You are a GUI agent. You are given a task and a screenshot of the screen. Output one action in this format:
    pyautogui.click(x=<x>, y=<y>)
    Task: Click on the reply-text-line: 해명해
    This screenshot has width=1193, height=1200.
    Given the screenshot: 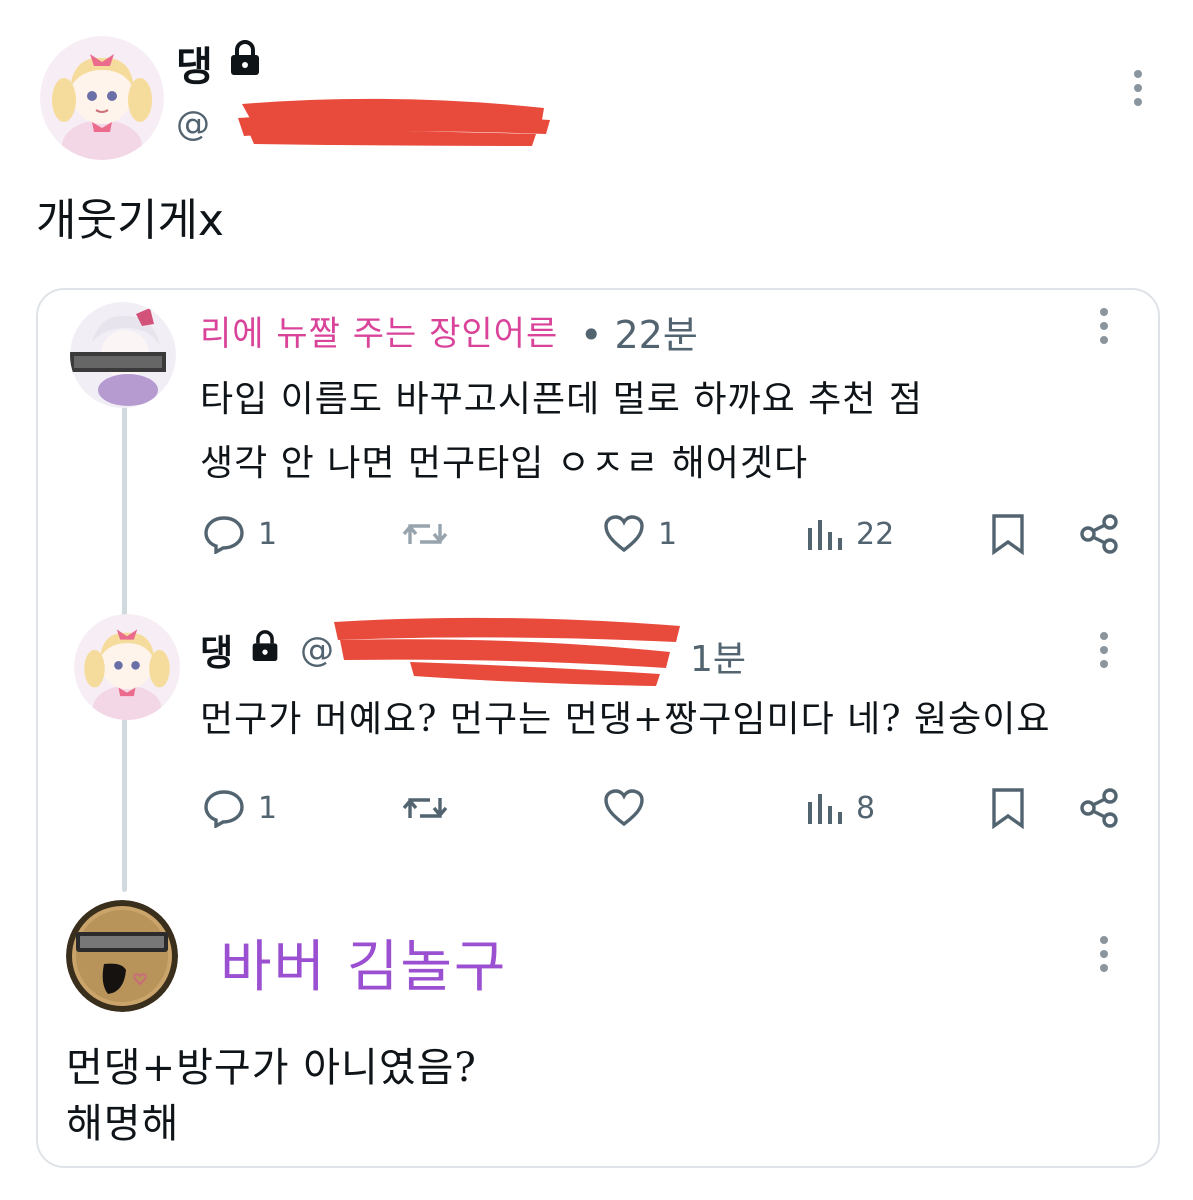 What is the action you would take?
    pyautogui.click(x=123, y=1124)
    